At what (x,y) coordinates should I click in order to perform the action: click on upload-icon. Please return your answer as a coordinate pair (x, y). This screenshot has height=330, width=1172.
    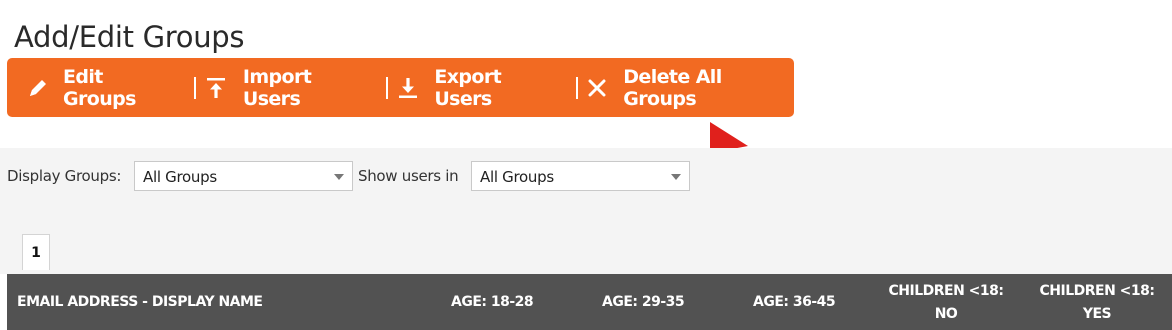
    Looking at the image, I should click on (216, 88).